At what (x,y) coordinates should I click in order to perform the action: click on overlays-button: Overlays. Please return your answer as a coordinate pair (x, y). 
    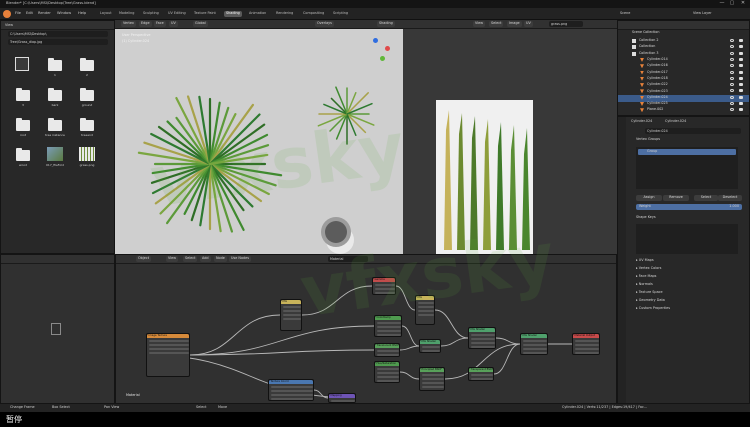
    Looking at the image, I should click on (324, 24).